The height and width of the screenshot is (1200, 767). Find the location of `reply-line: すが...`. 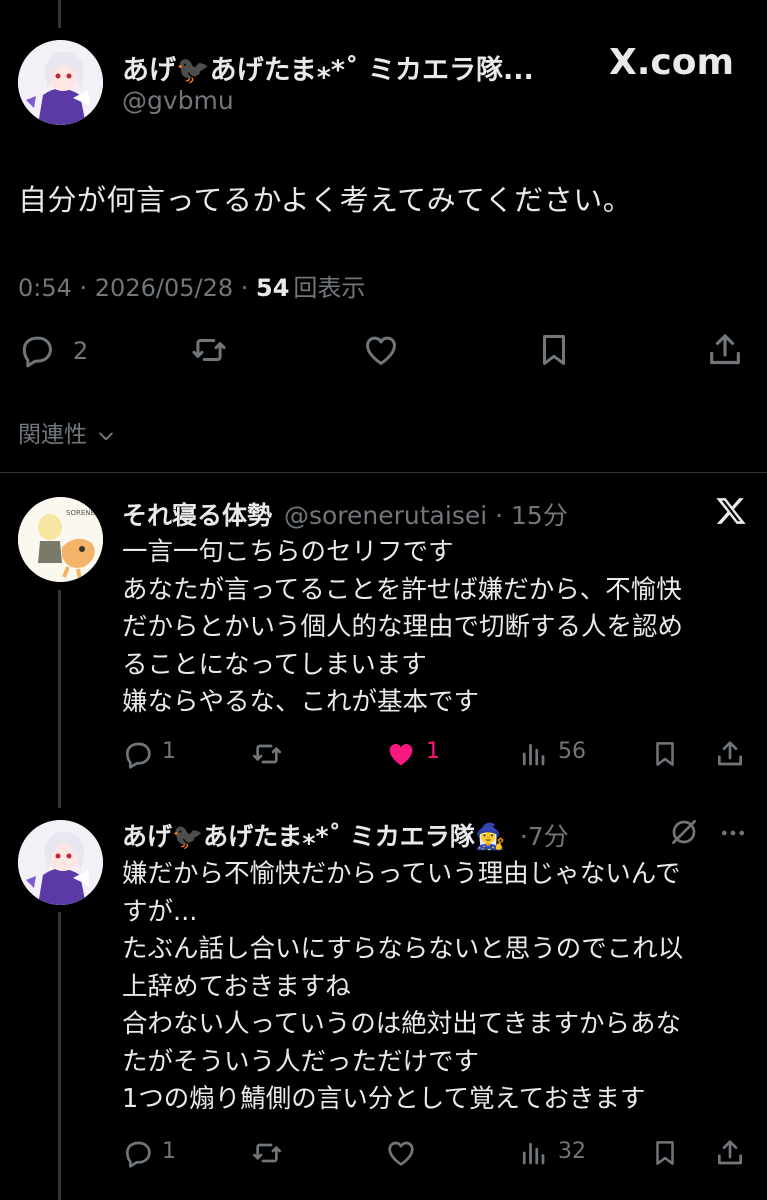

reply-line: すが... is located at coordinates (160, 911).